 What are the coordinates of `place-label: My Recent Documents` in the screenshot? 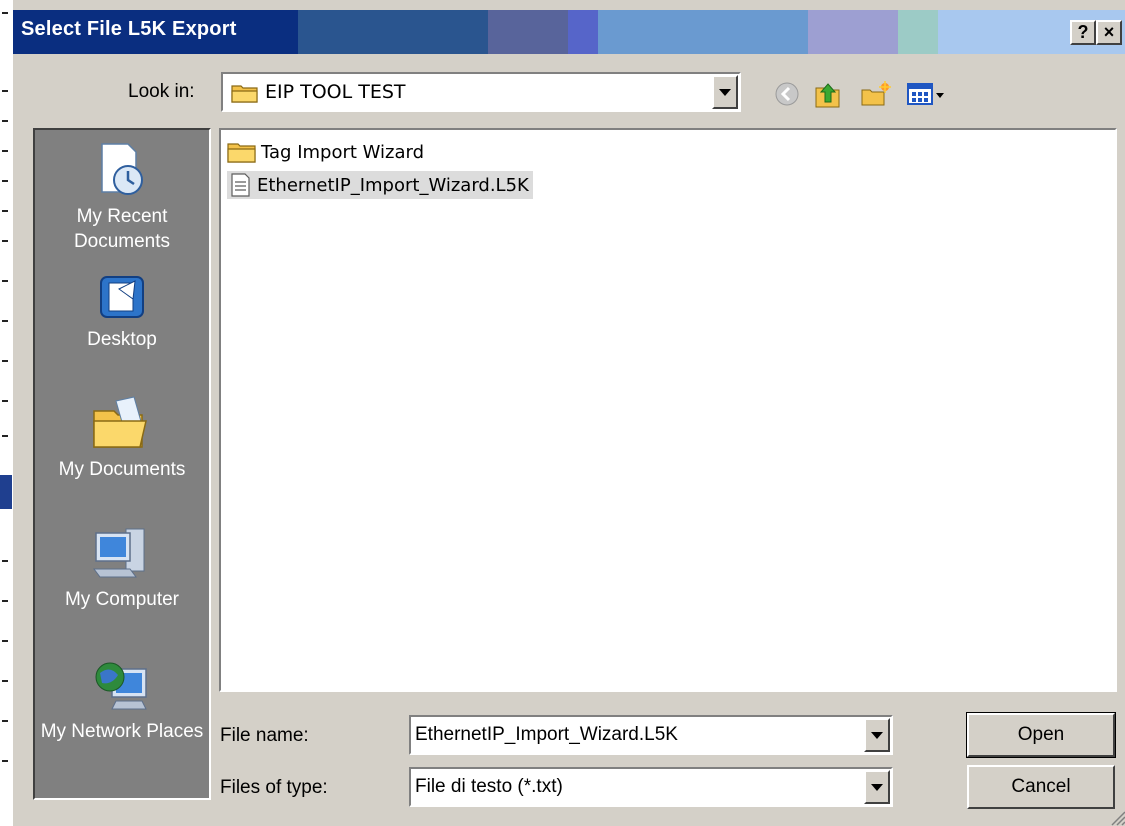 It's located at (122, 229).